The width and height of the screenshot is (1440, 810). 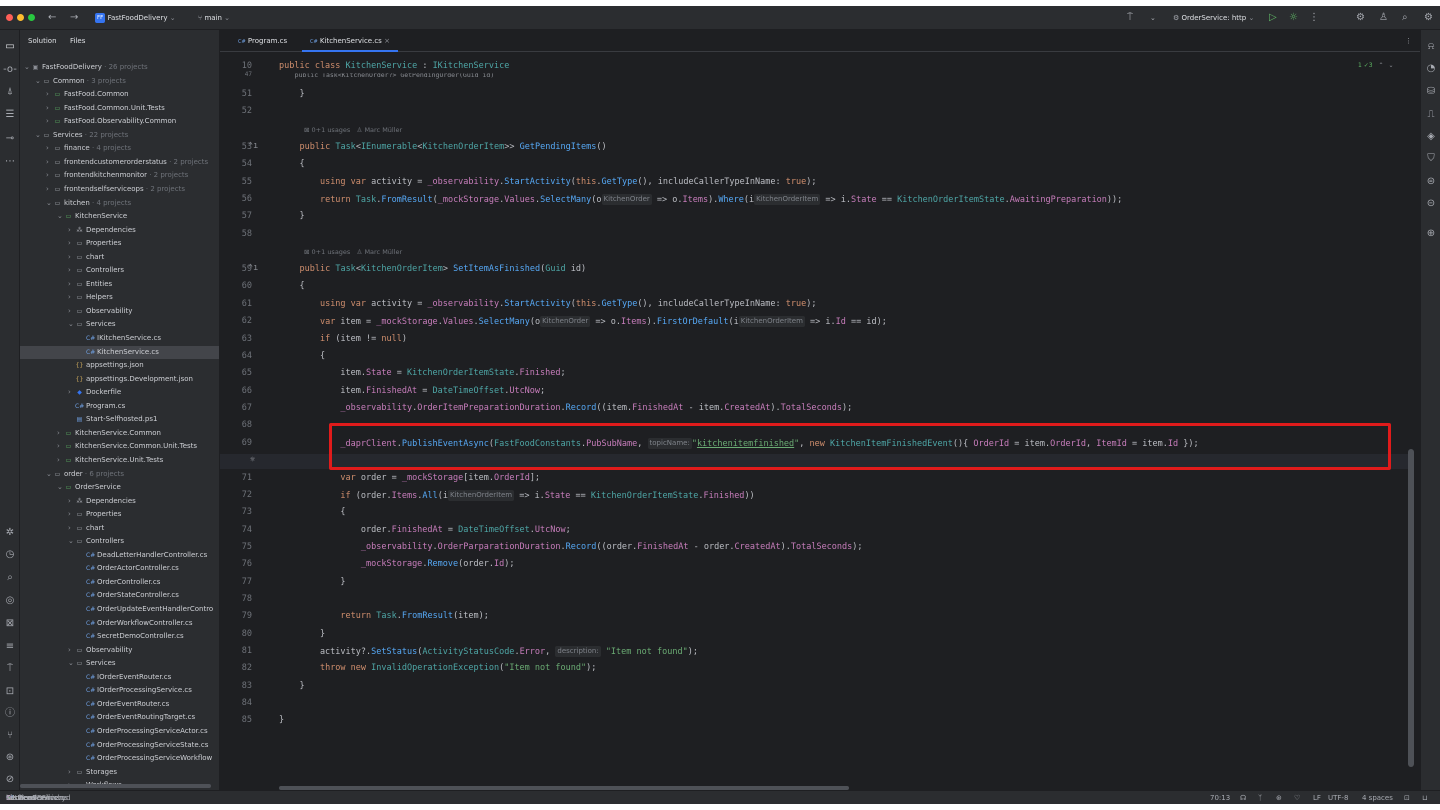 What do you see at coordinates (1293, 18) in the screenshot?
I see `debug-icon: ☼` at bounding box center [1293, 18].